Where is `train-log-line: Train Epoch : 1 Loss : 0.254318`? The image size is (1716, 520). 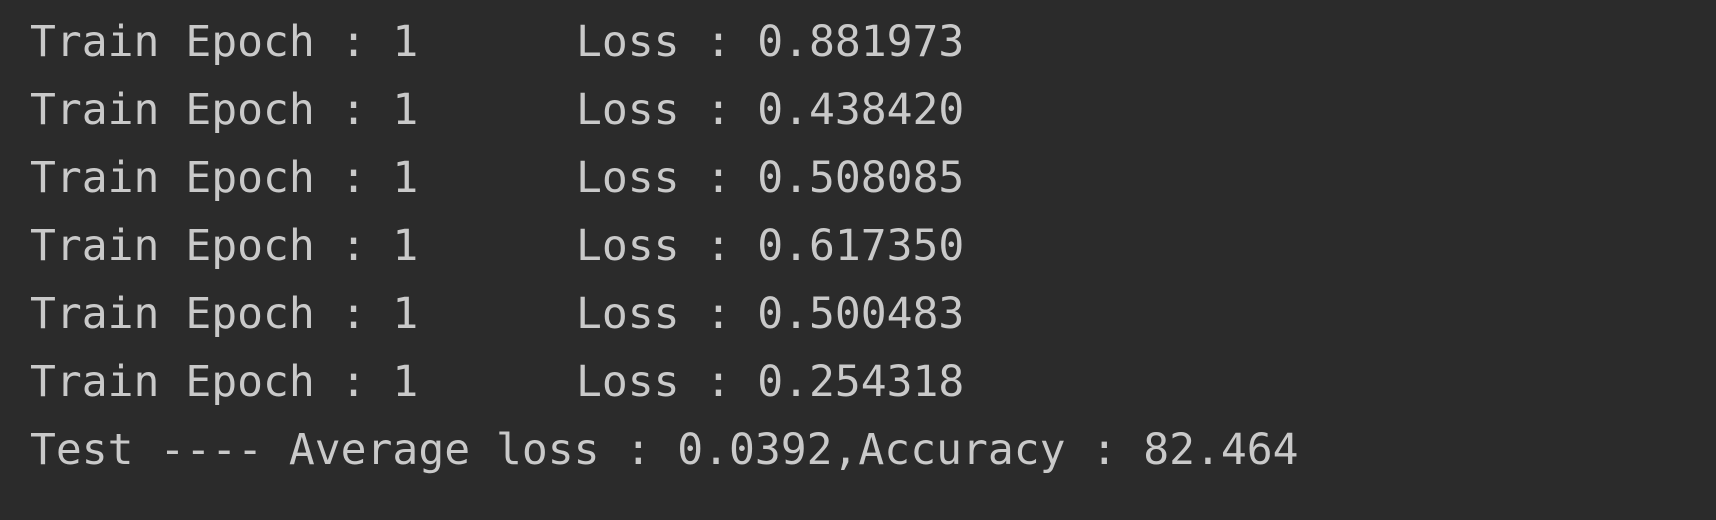
train-log-line: Train Epoch : 1 Loss : 0.254318 is located at coordinates (873, 390).